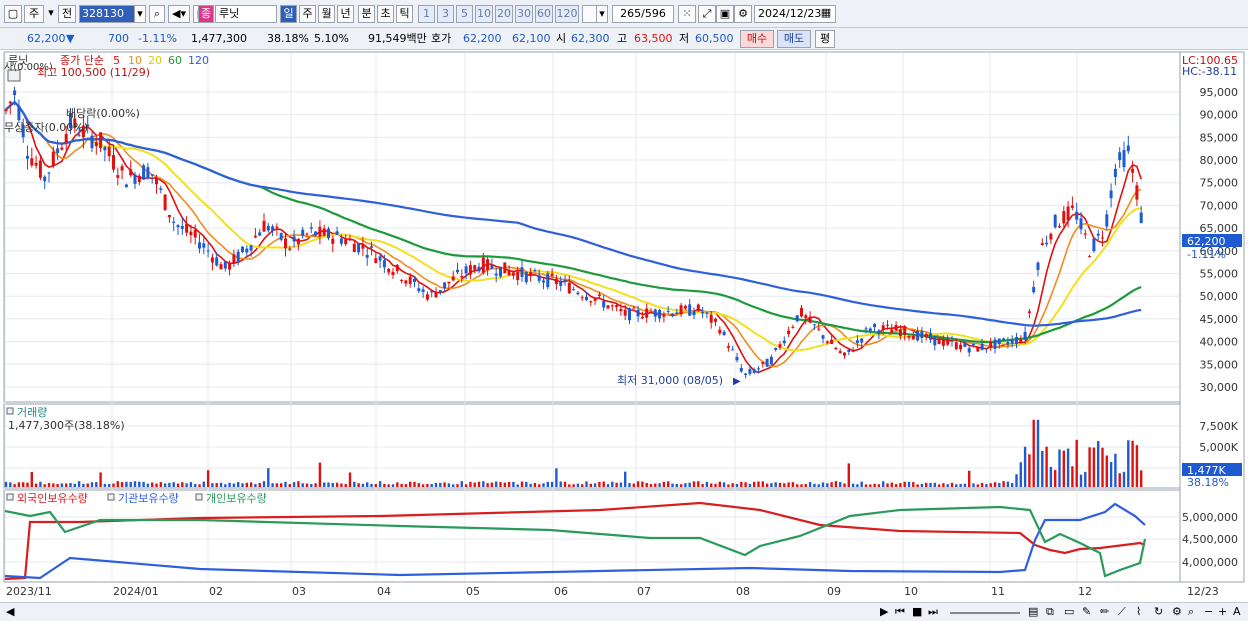  I want to click on code-dropdown-icon: ▾, so click(140, 14).